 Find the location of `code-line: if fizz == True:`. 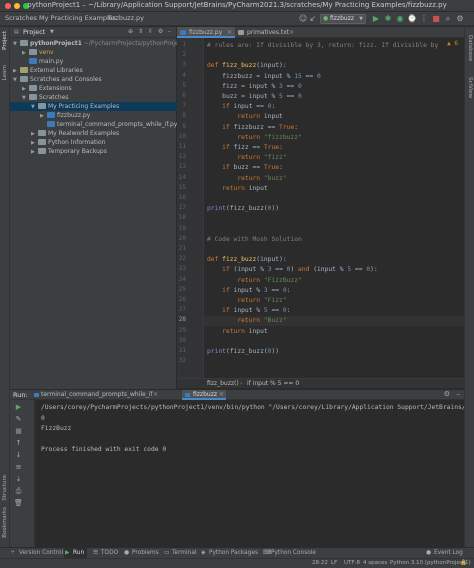

code-line: if fizz == True: is located at coordinates (245, 148).